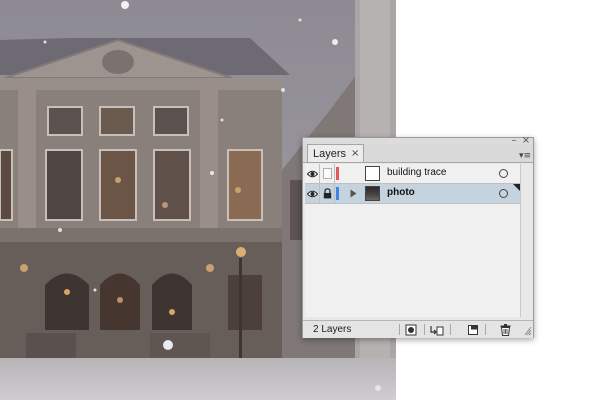 The width and height of the screenshot is (600, 400). Describe the element at coordinates (330, 153) in the screenshot. I see `tab-layers-label: Layers` at that location.